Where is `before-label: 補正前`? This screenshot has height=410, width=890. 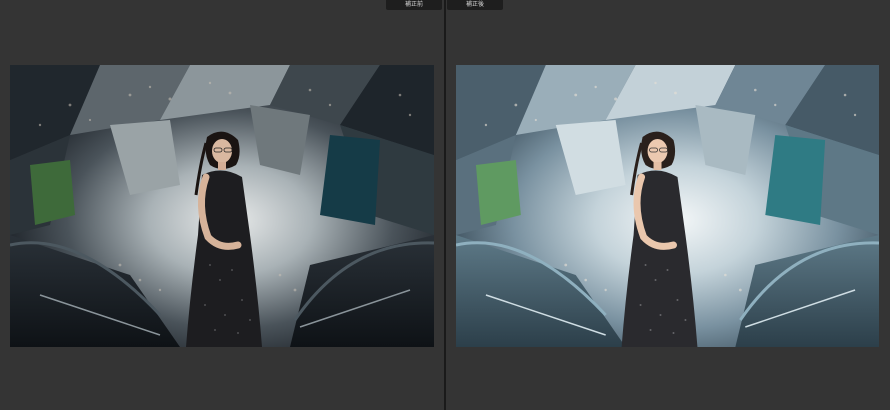 before-label: 補正前 is located at coordinates (414, 5).